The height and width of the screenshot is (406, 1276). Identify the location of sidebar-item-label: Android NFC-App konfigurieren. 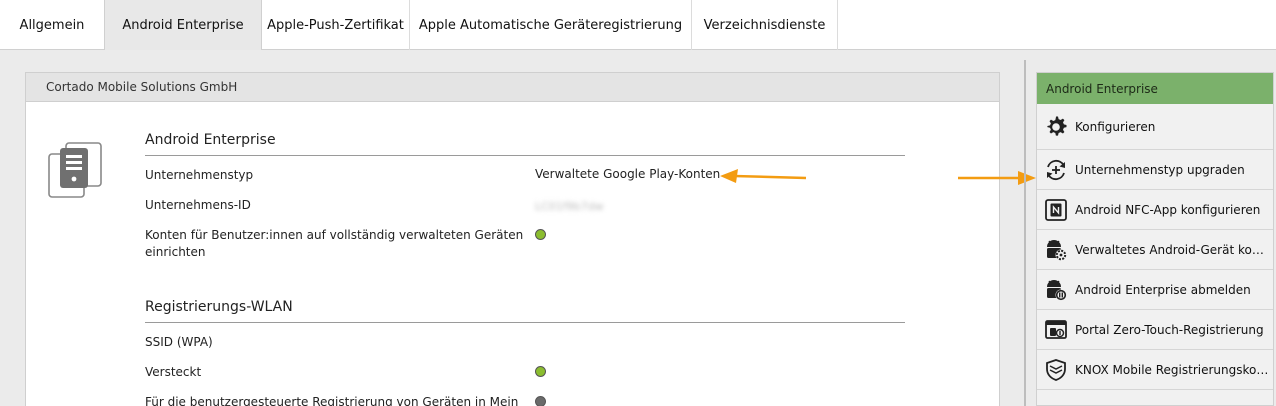
(1168, 209).